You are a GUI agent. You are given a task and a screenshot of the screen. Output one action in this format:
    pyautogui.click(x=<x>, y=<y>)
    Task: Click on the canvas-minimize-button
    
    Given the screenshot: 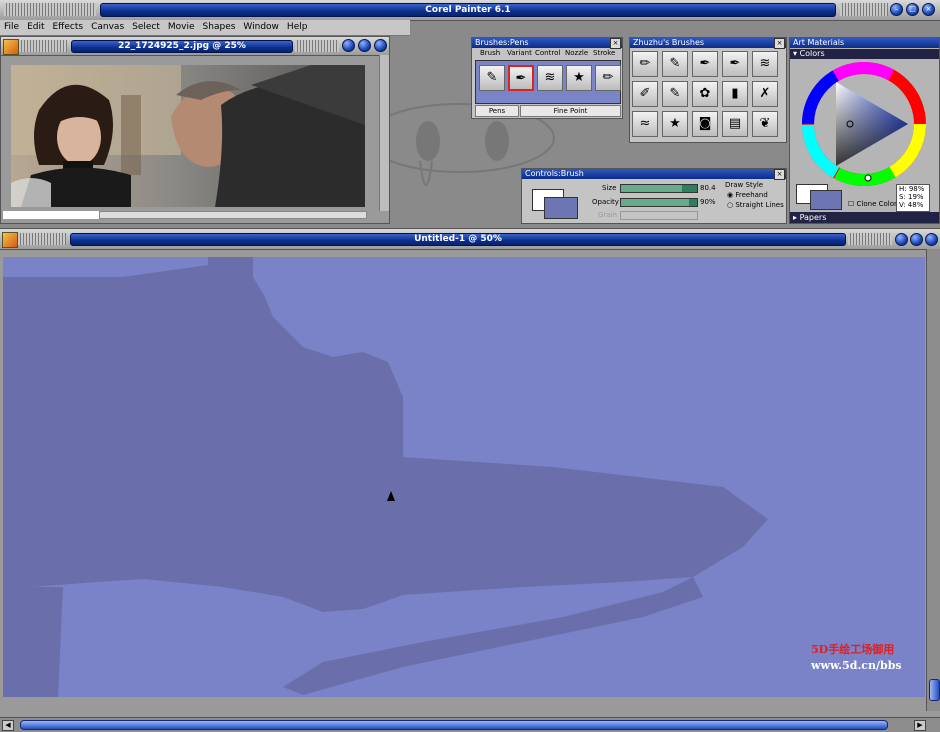 What is the action you would take?
    pyautogui.click(x=901, y=239)
    